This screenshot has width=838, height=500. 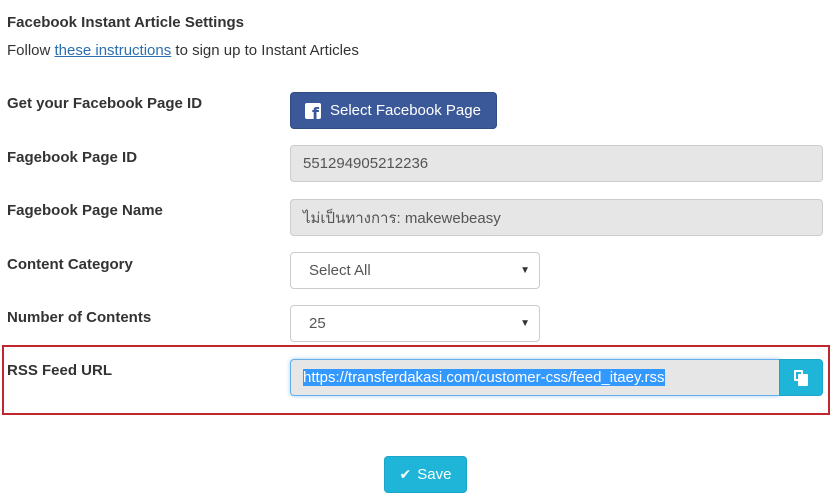 What do you see at coordinates (405, 110) in the screenshot?
I see `select-facebook-page-label: Select Facebook Page` at bounding box center [405, 110].